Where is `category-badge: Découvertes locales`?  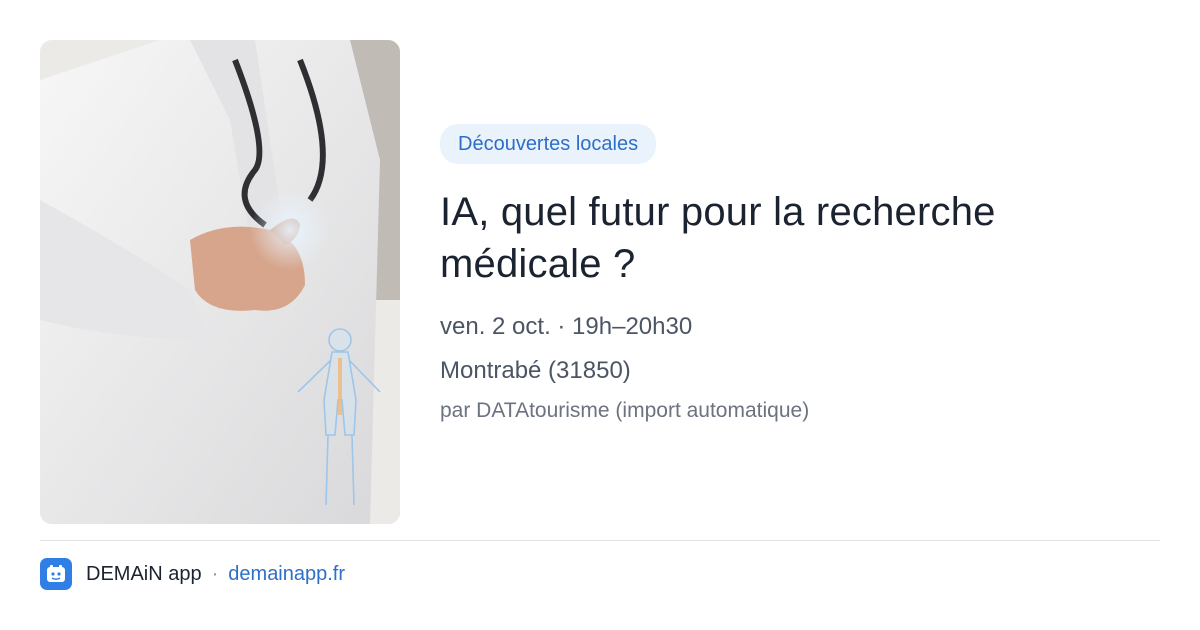
category-badge: Découvertes locales is located at coordinates (548, 144).